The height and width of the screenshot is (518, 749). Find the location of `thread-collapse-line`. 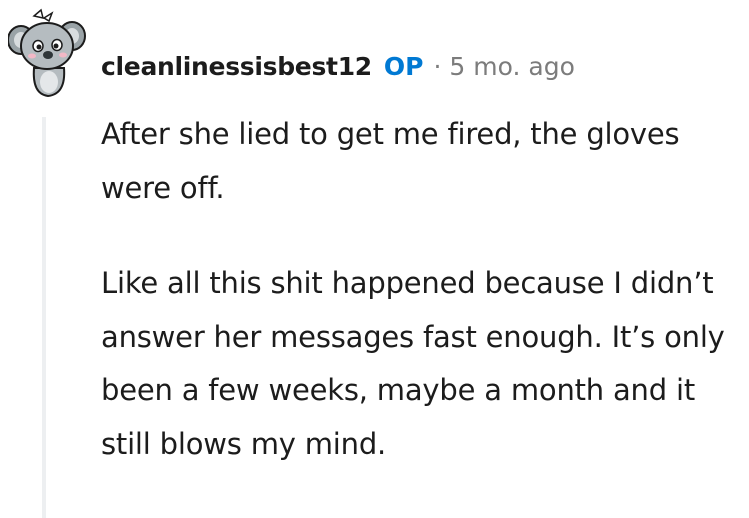

thread-collapse-line is located at coordinates (44, 317).